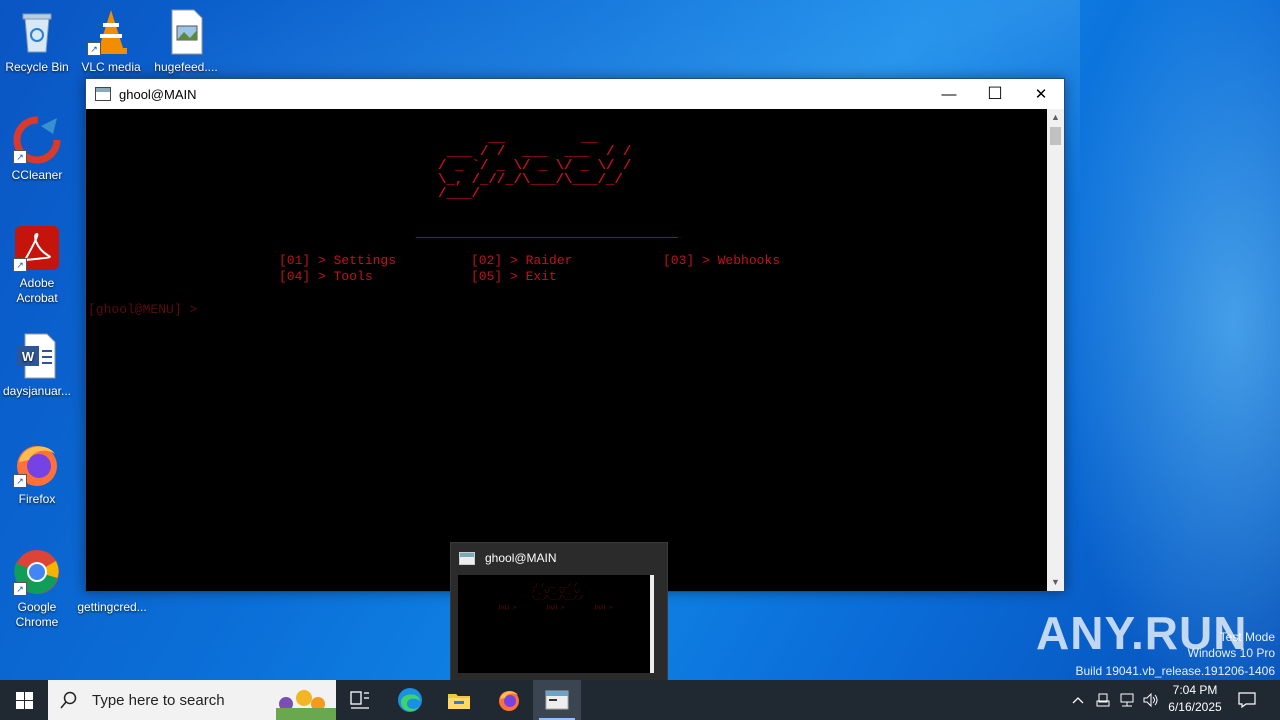 This screenshot has height=720, width=1280. Describe the element at coordinates (37, 572) in the screenshot. I see `chrome-icon: ↗` at that location.